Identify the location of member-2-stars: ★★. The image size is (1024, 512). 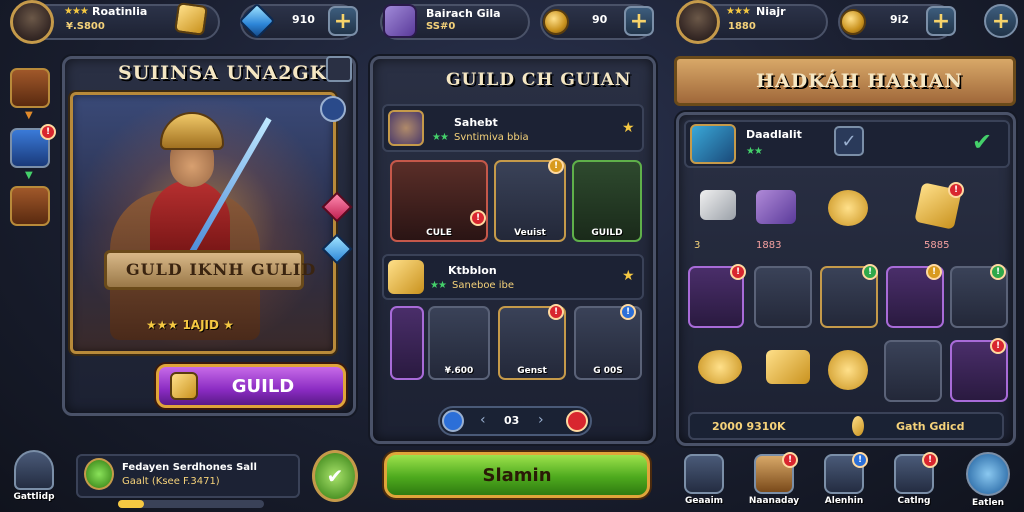
(438, 285).